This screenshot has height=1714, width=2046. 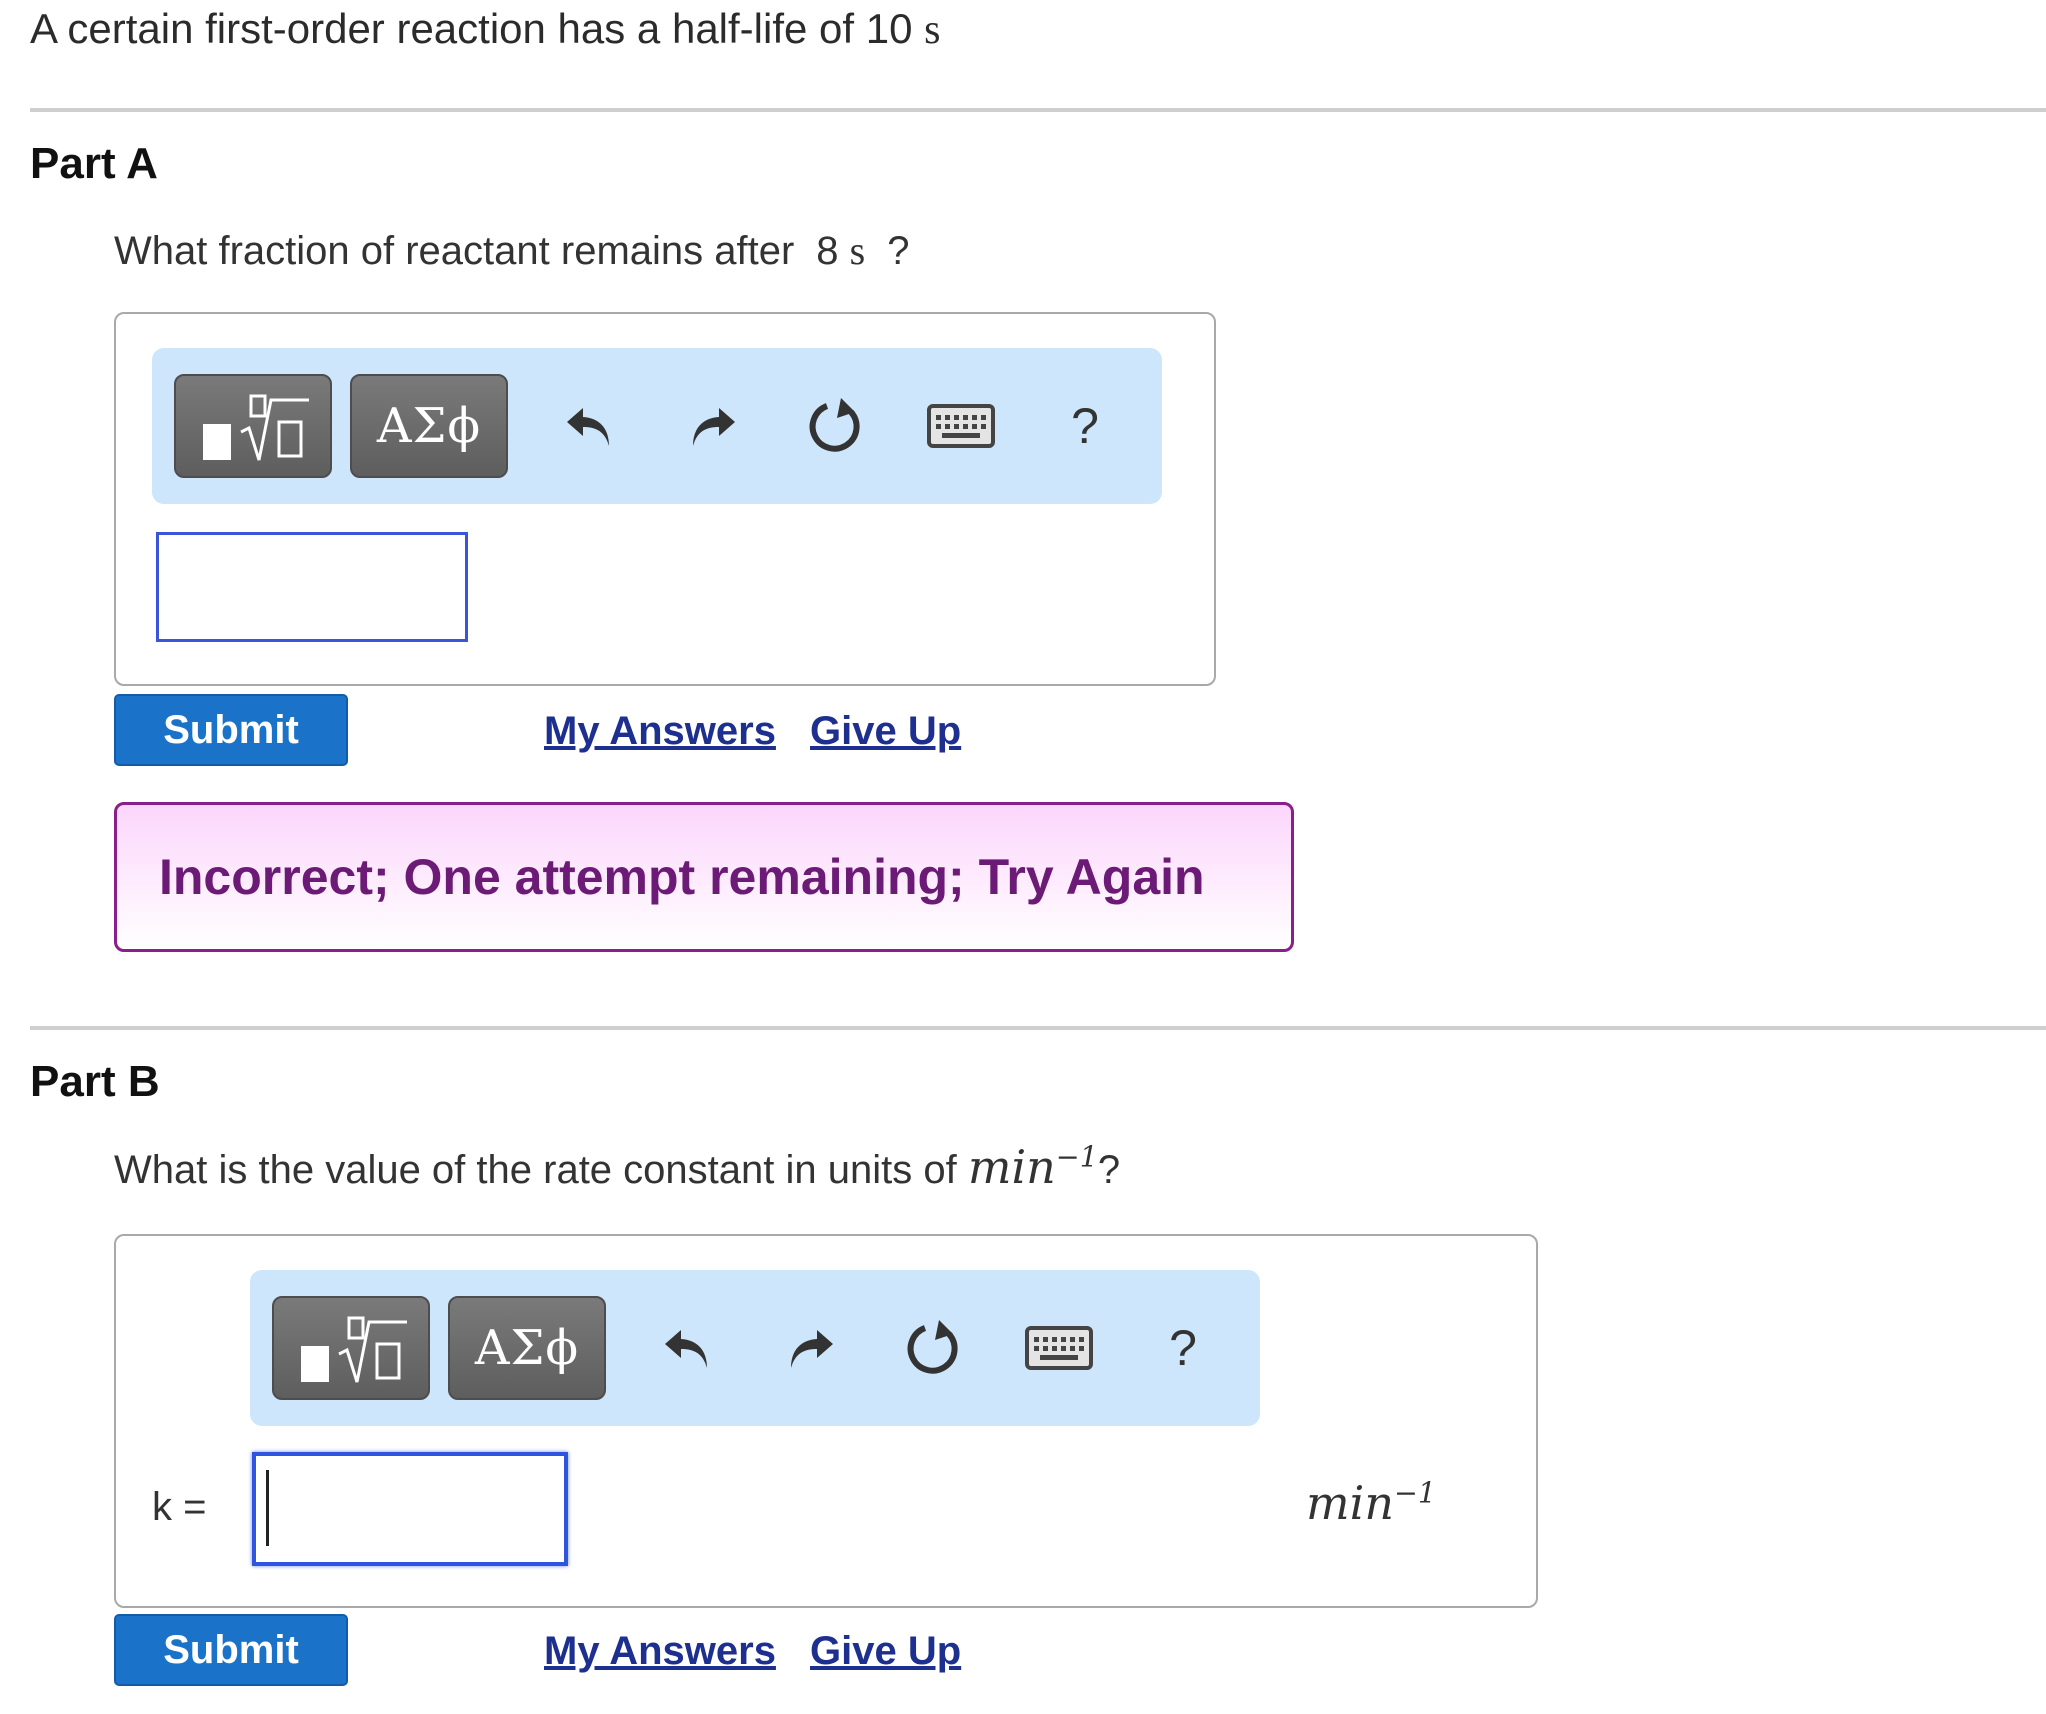 What do you see at coordinates (312, 587) in the screenshot?
I see `part-a-answer-input` at bounding box center [312, 587].